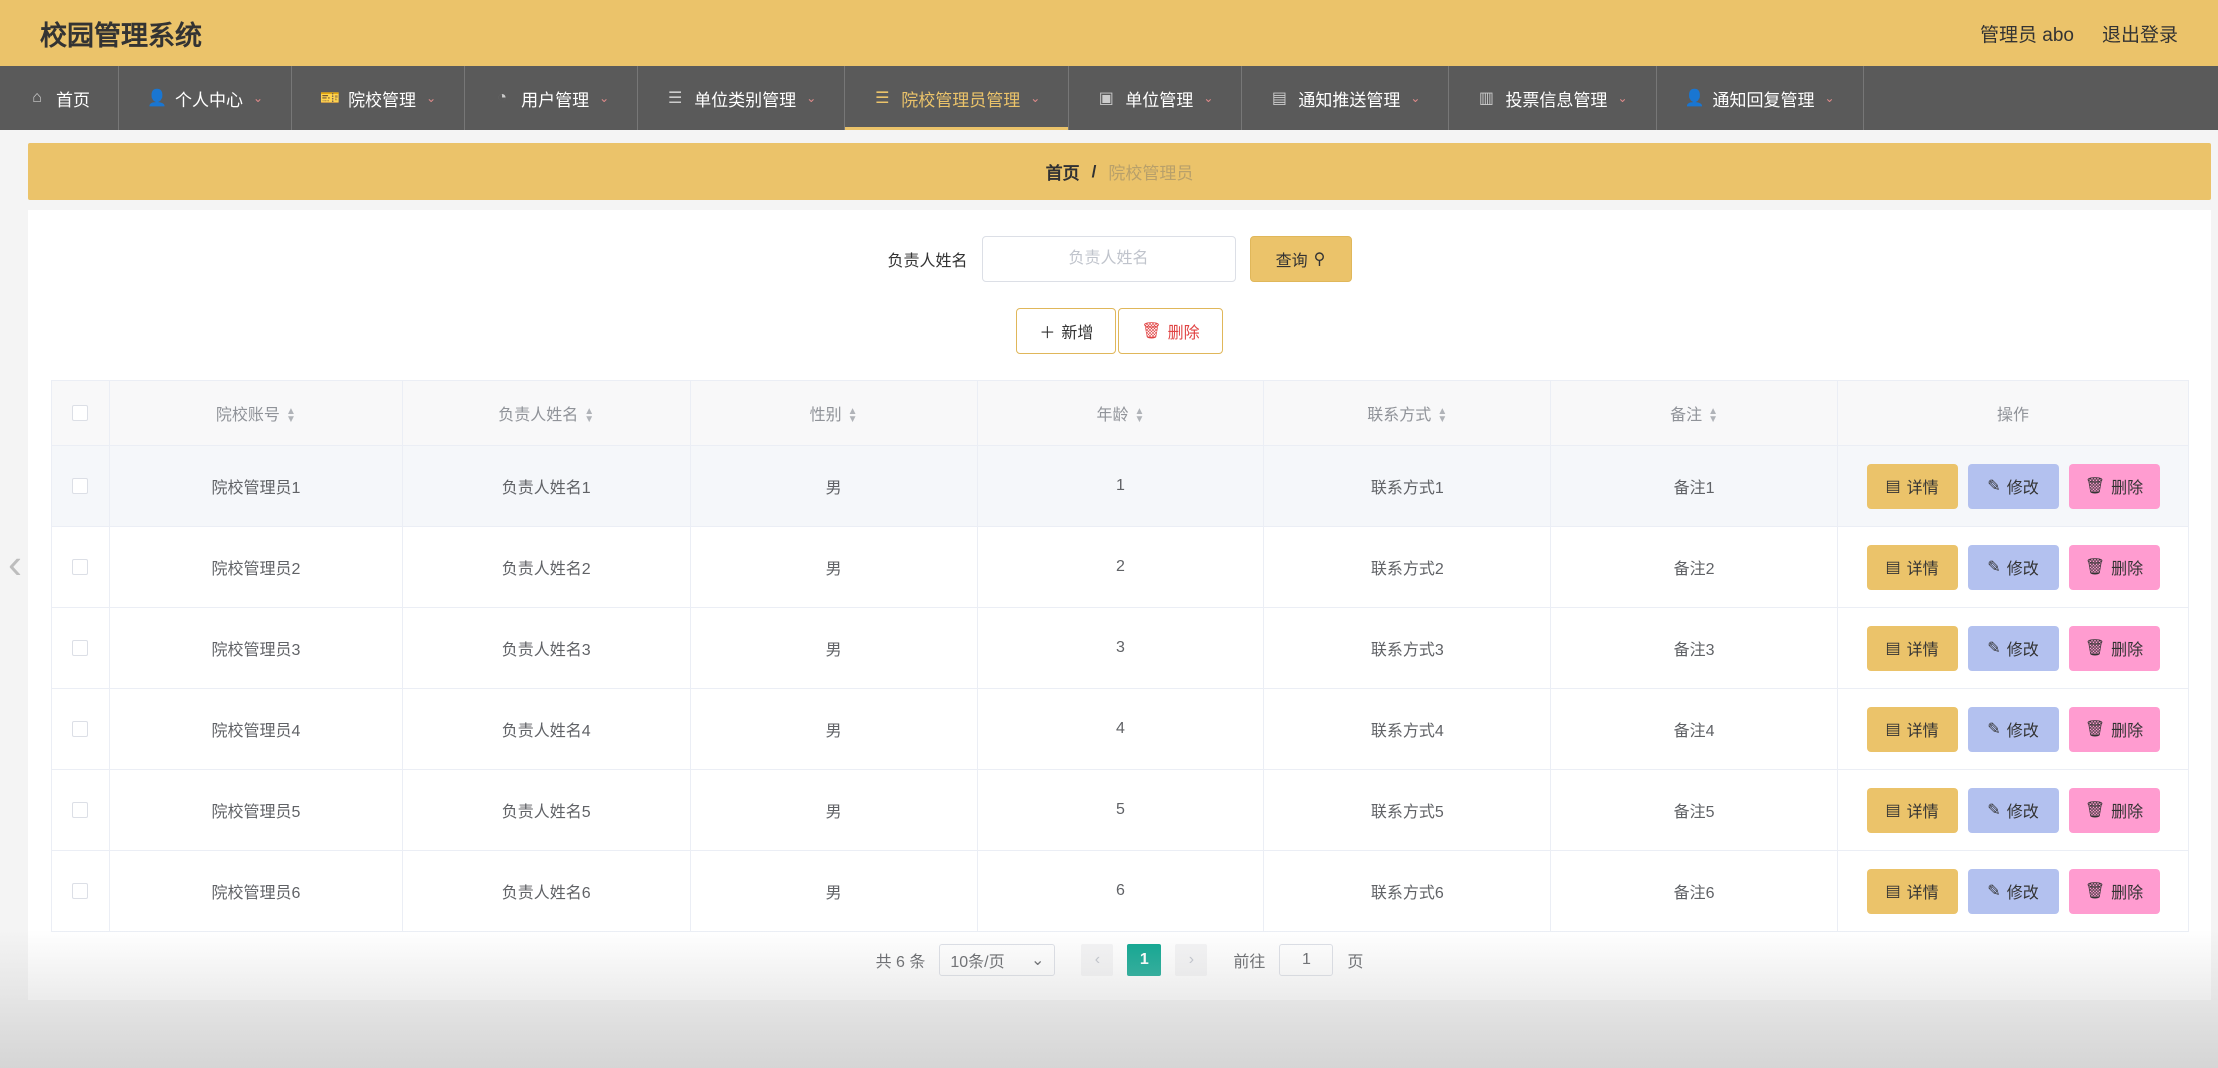 The image size is (2218, 1068). I want to click on table-cell: 备注3, so click(1694, 648).